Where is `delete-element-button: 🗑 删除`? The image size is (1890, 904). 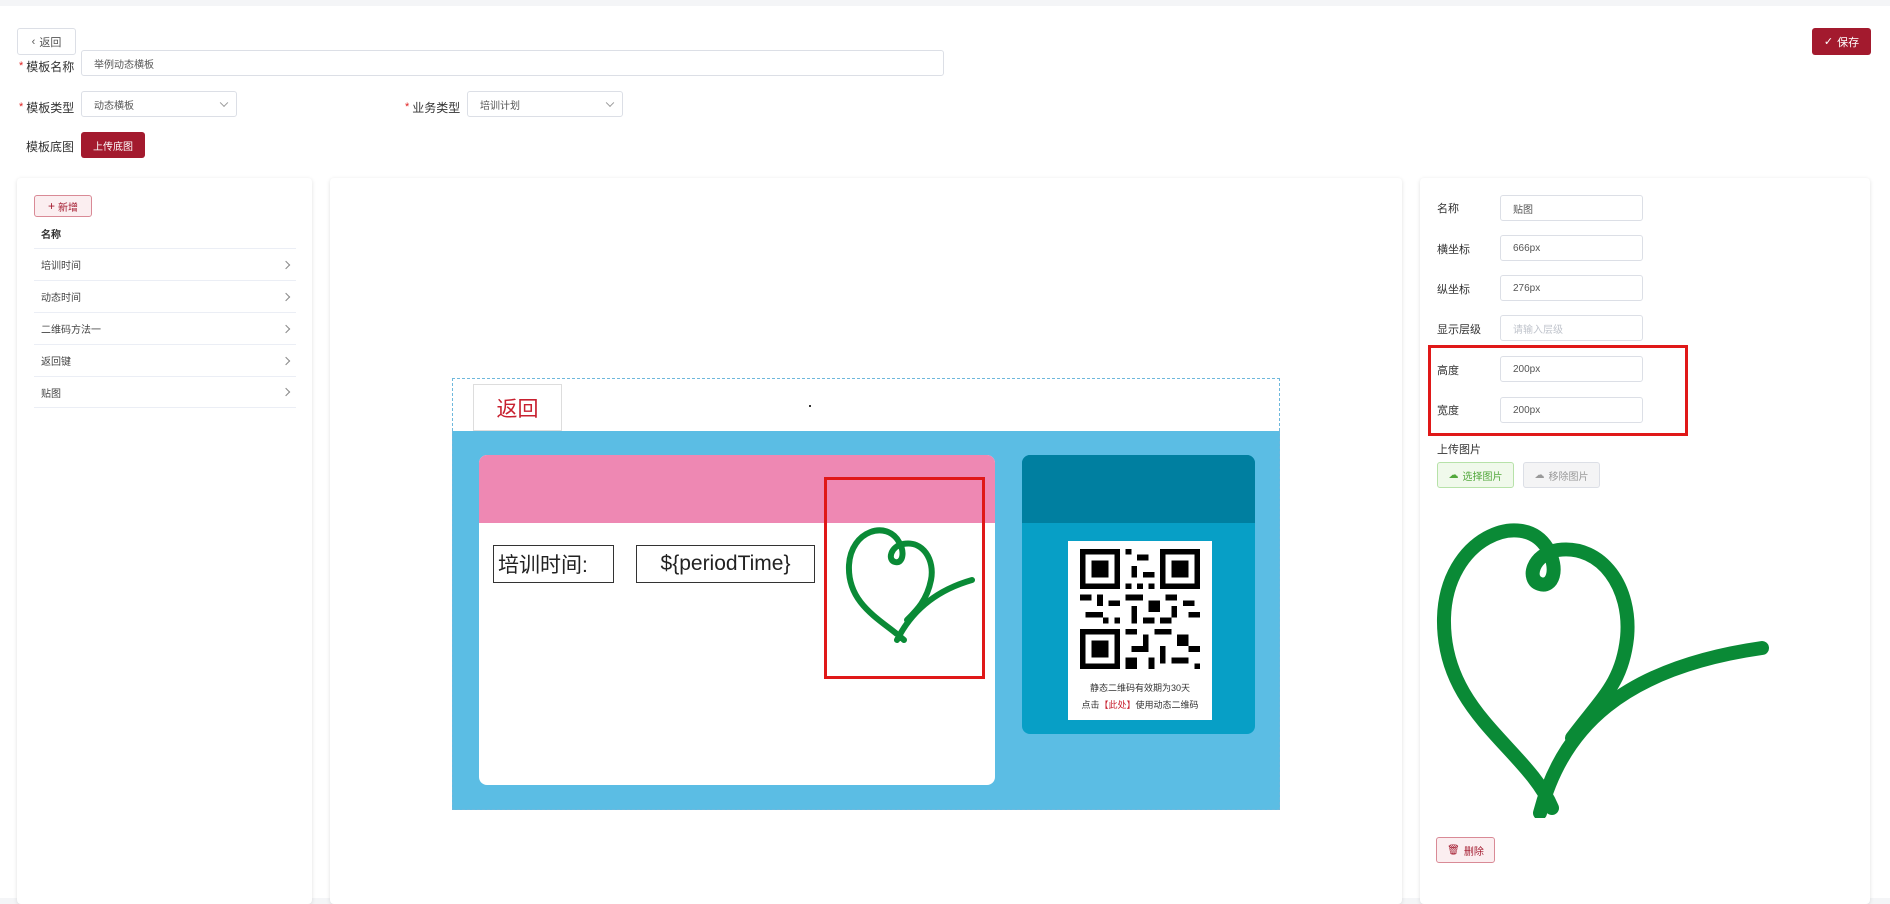
delete-element-button: 🗑 删除 is located at coordinates (1465, 850).